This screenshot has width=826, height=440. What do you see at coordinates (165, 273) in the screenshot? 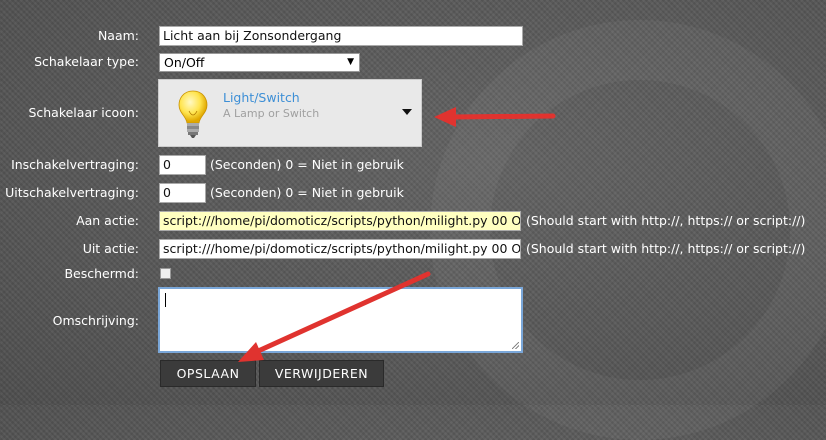
I see `protected-checkbox` at bounding box center [165, 273].